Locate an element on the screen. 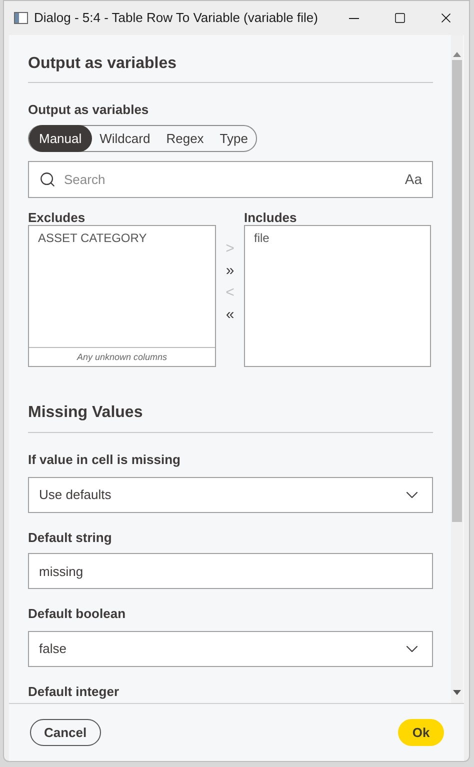  mode-tab: Manual is located at coordinates (60, 138).